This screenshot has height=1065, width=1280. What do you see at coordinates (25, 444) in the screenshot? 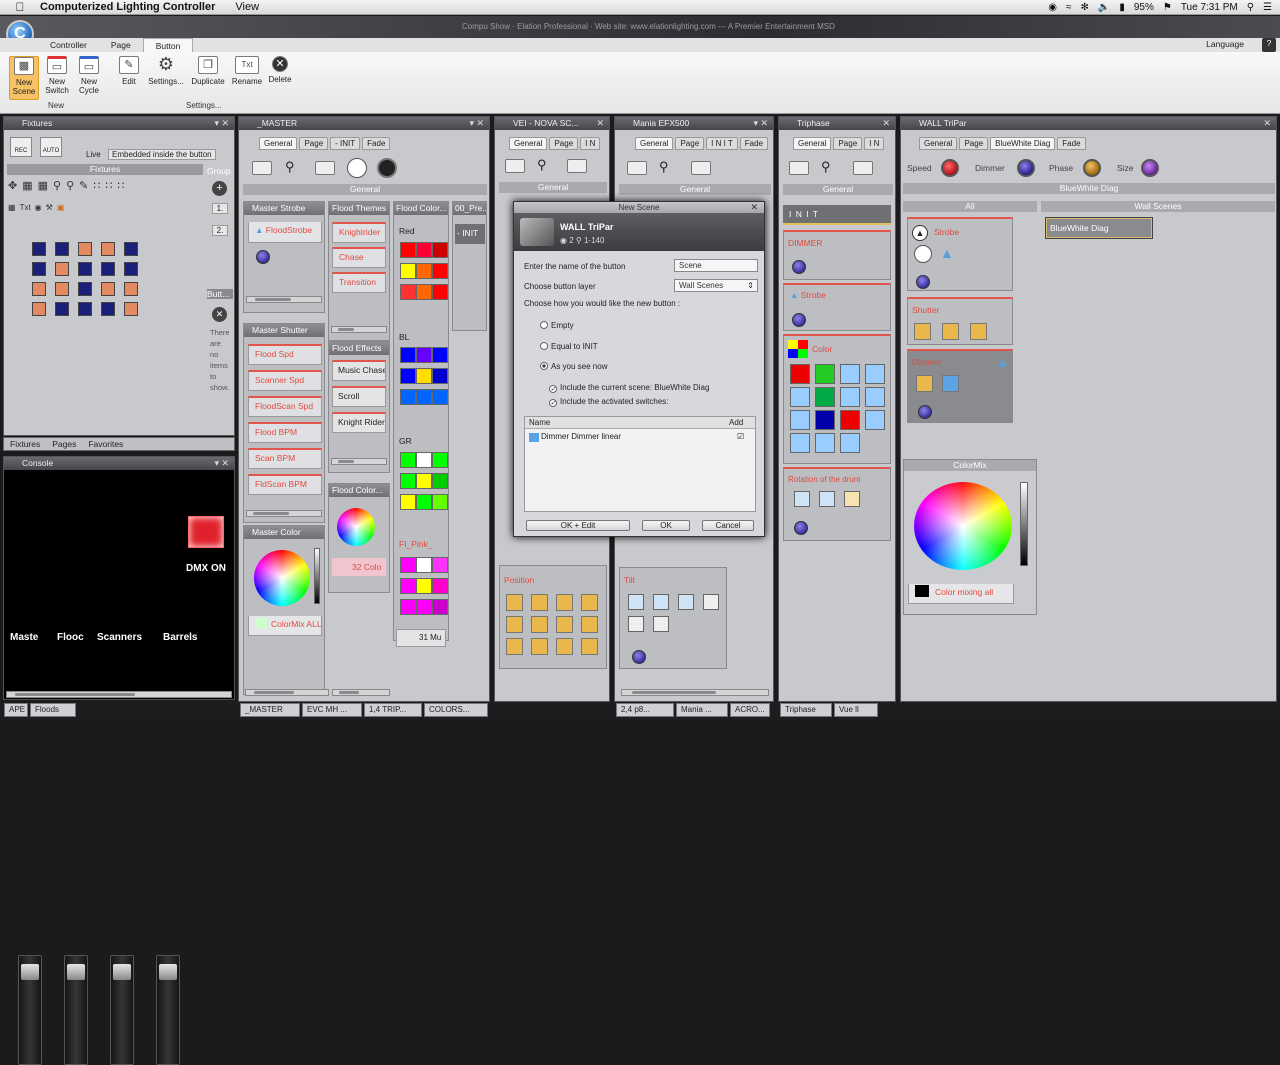
I see `dock-tab-fixtures: Fixtures` at bounding box center [25, 444].